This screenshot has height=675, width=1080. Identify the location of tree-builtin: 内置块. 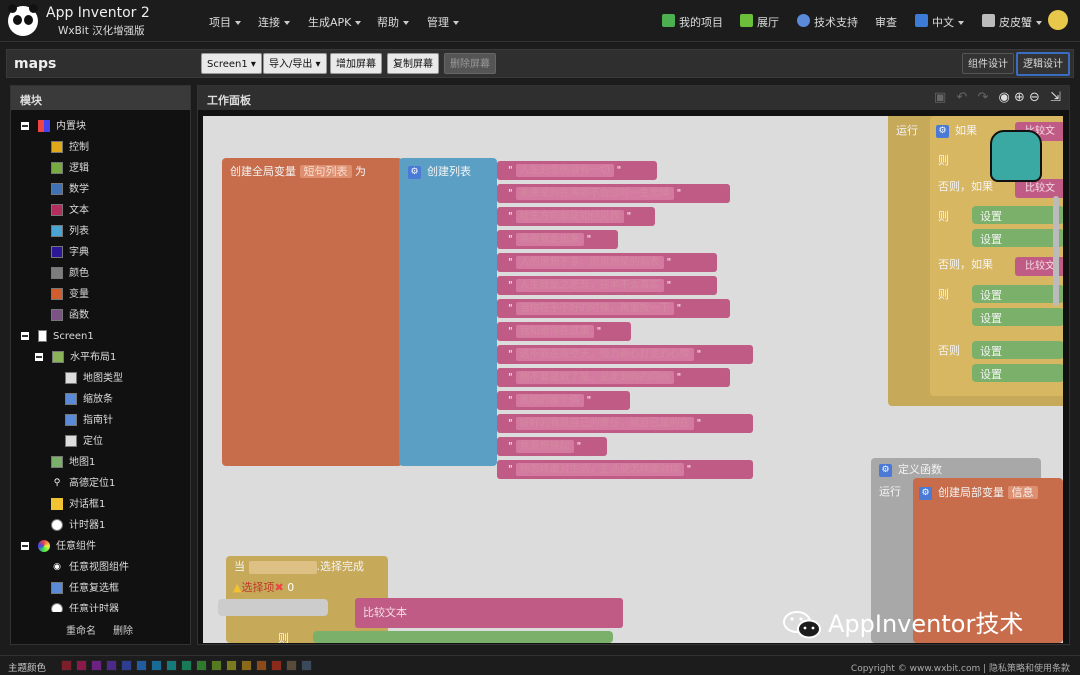
(53, 127).